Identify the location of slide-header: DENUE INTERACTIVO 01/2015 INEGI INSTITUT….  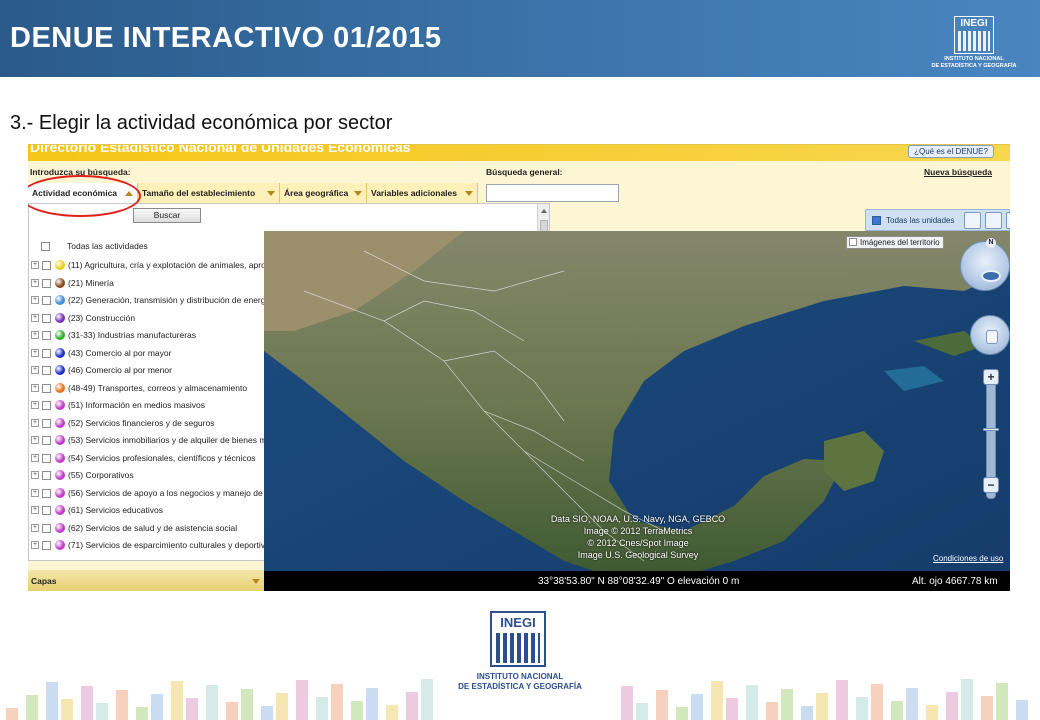
(520, 38).